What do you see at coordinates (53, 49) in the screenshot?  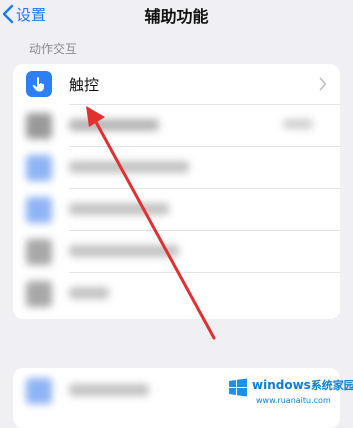 I see `section-header: 动作交互` at bounding box center [53, 49].